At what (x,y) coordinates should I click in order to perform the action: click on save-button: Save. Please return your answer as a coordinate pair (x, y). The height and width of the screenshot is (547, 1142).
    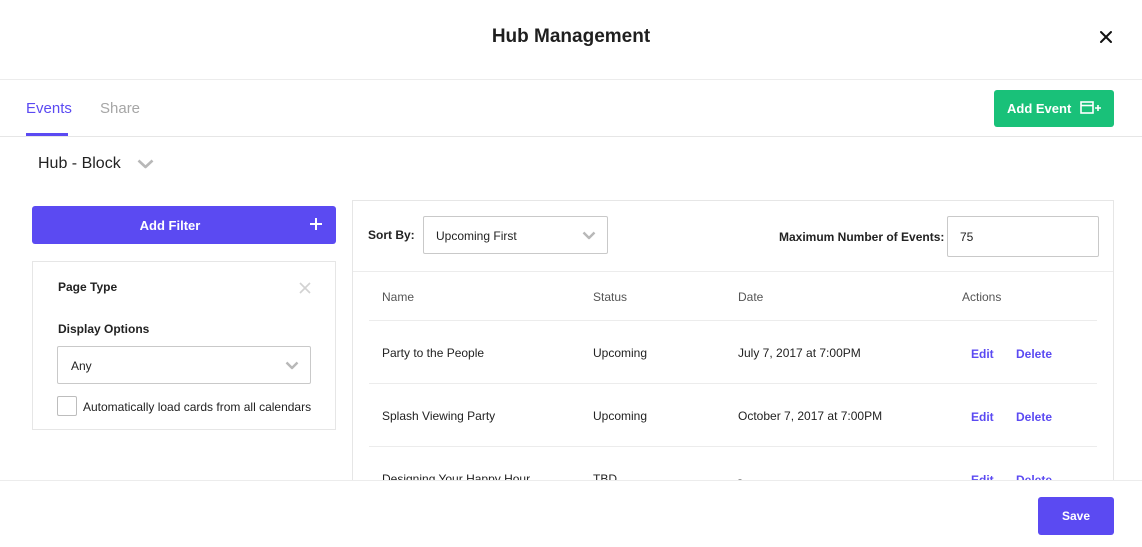
    Looking at the image, I should click on (1076, 516).